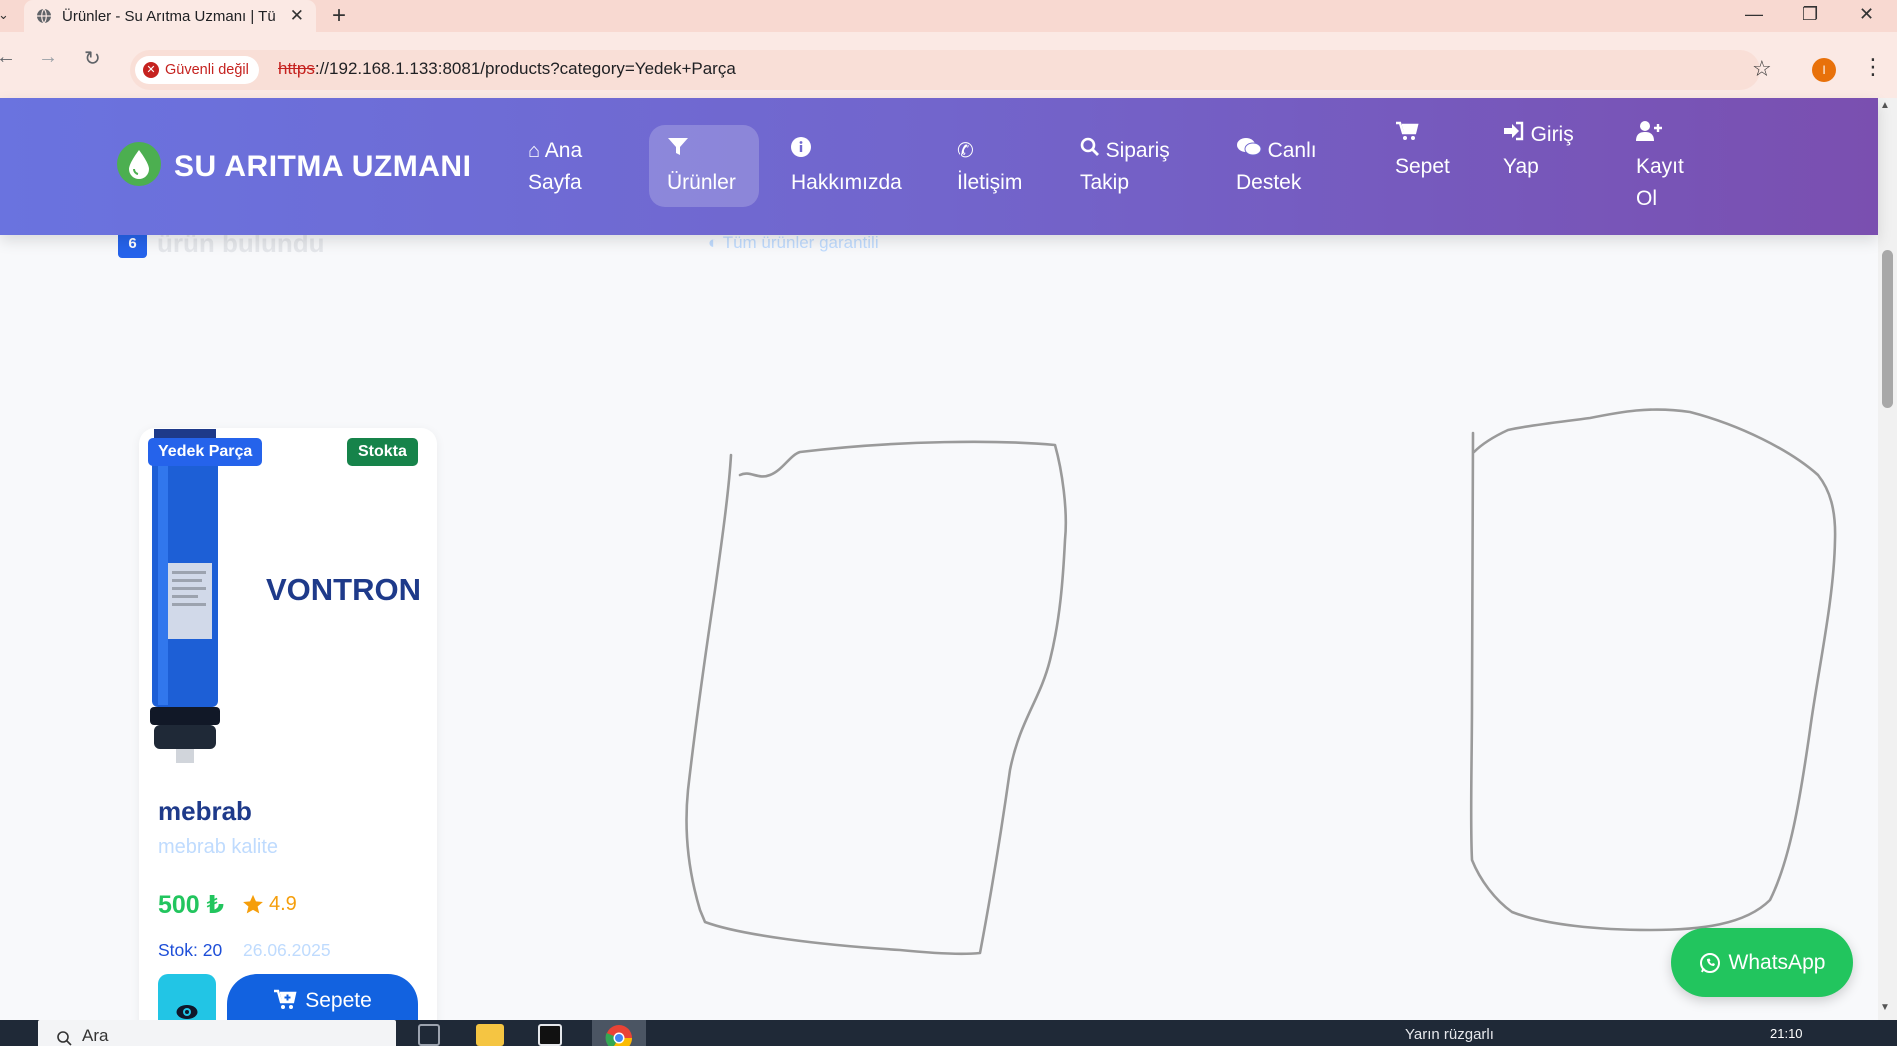 This screenshot has height=1046, width=1897. What do you see at coordinates (217, 1033) in the screenshot?
I see `taskbar-search: Ara` at bounding box center [217, 1033].